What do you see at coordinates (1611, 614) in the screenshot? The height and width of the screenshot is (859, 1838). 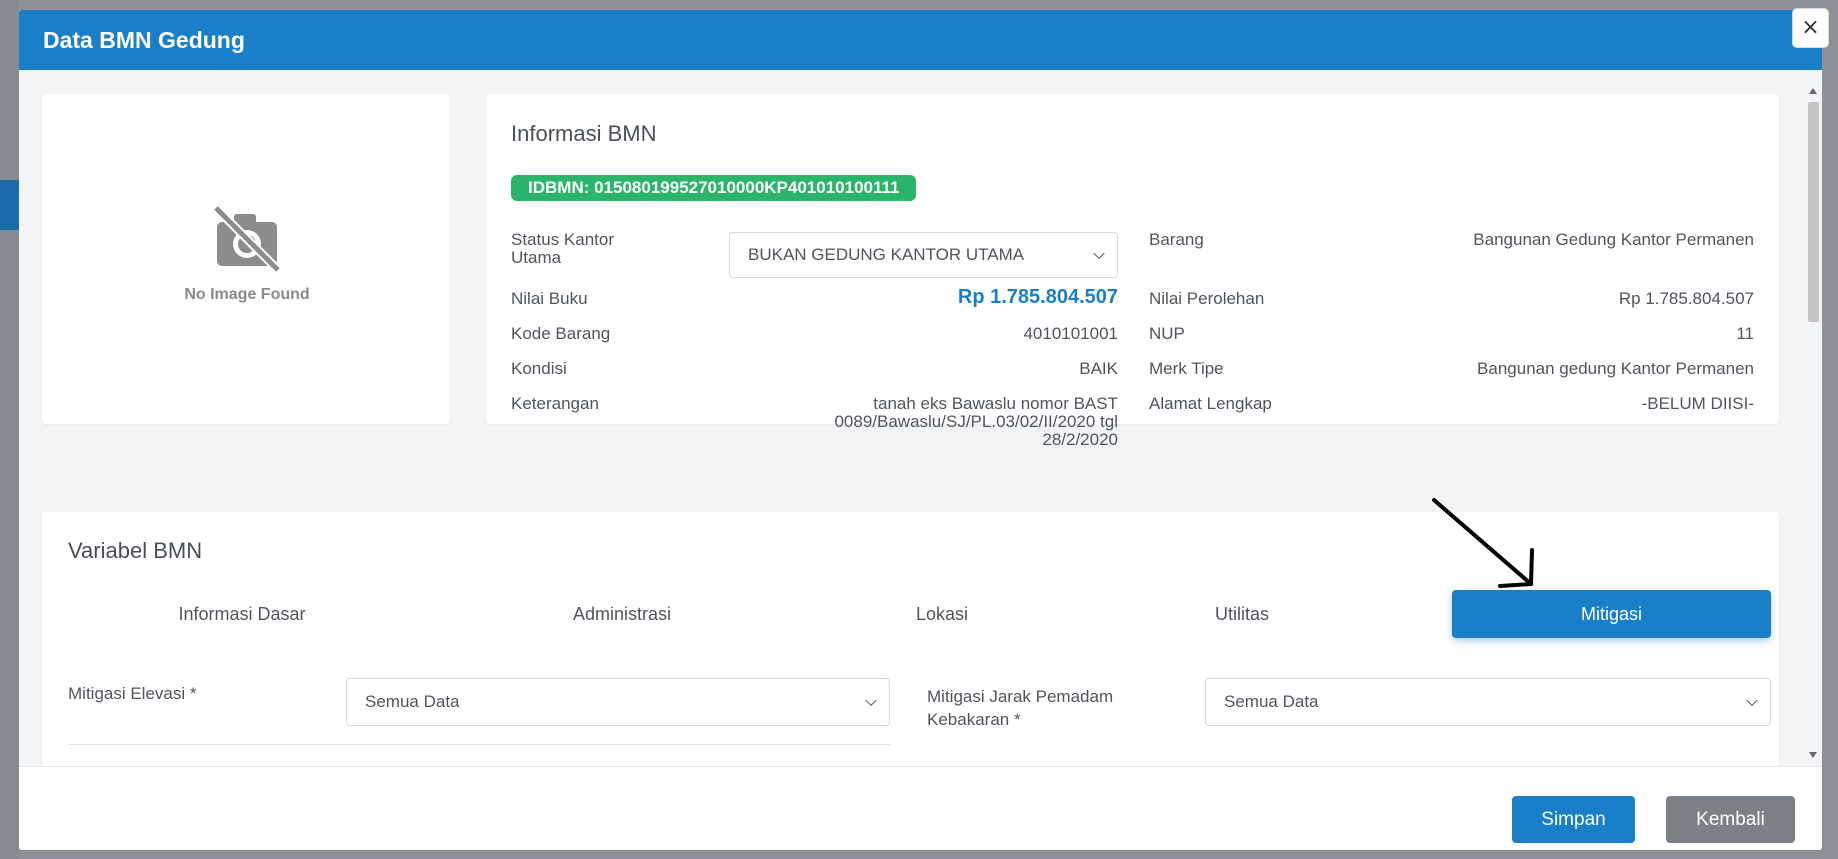 I see `tab-mitigasi: Mitigasi` at bounding box center [1611, 614].